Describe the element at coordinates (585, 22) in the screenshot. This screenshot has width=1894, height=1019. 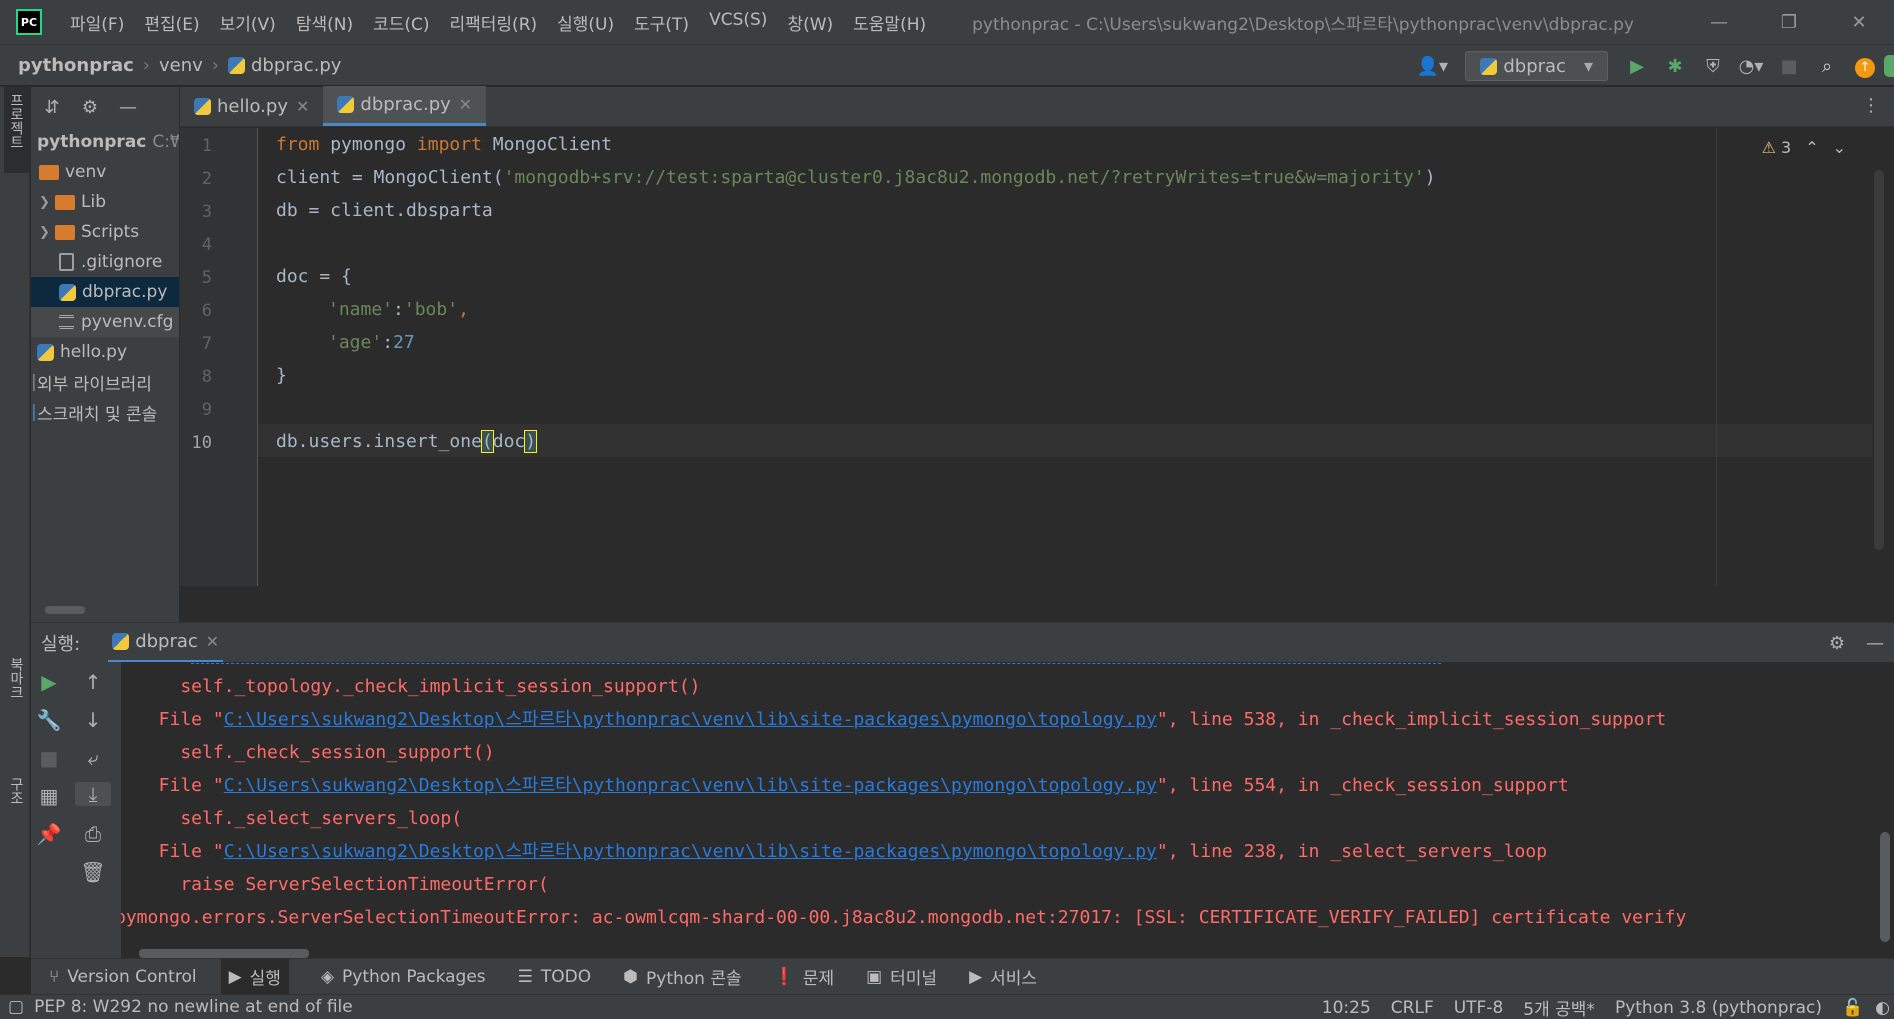
I see `menu-run: 실행(U)` at that location.